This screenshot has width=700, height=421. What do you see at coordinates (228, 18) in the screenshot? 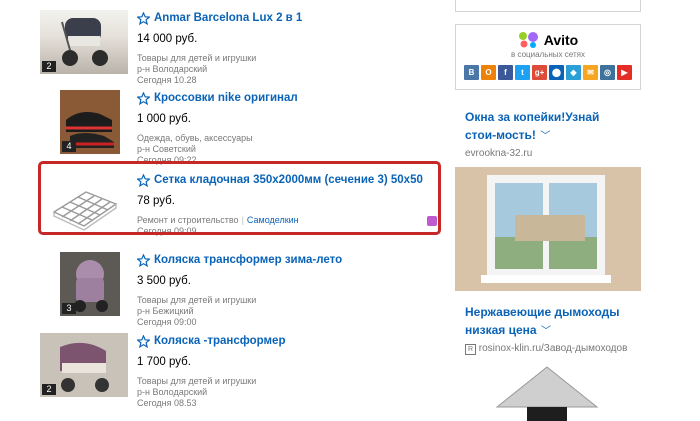
I see `listing-title: Anmar Barcelona Lux 2 в 1` at bounding box center [228, 18].